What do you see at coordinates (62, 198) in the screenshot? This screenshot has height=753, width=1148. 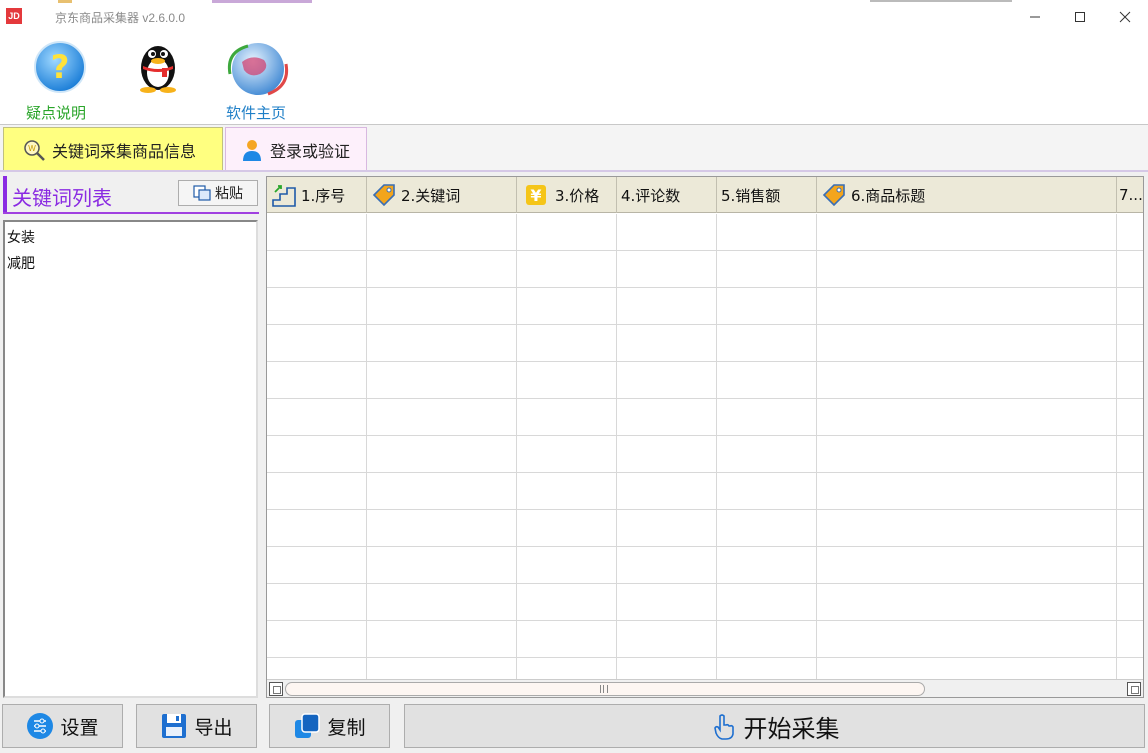 I see `keyword-list-title: 关键词列表` at bounding box center [62, 198].